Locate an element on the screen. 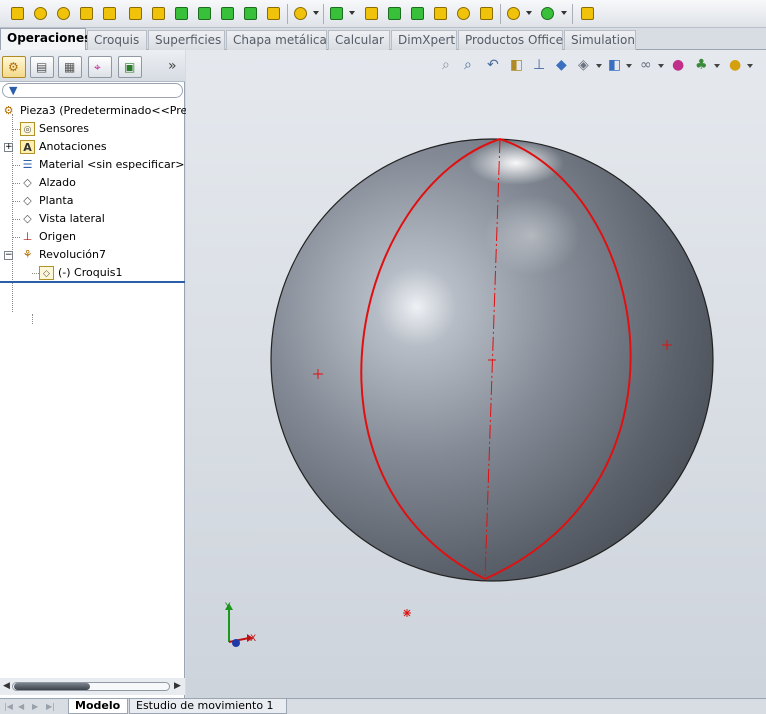  hide-show-items-icon: ◧ is located at coordinates (616, 65).